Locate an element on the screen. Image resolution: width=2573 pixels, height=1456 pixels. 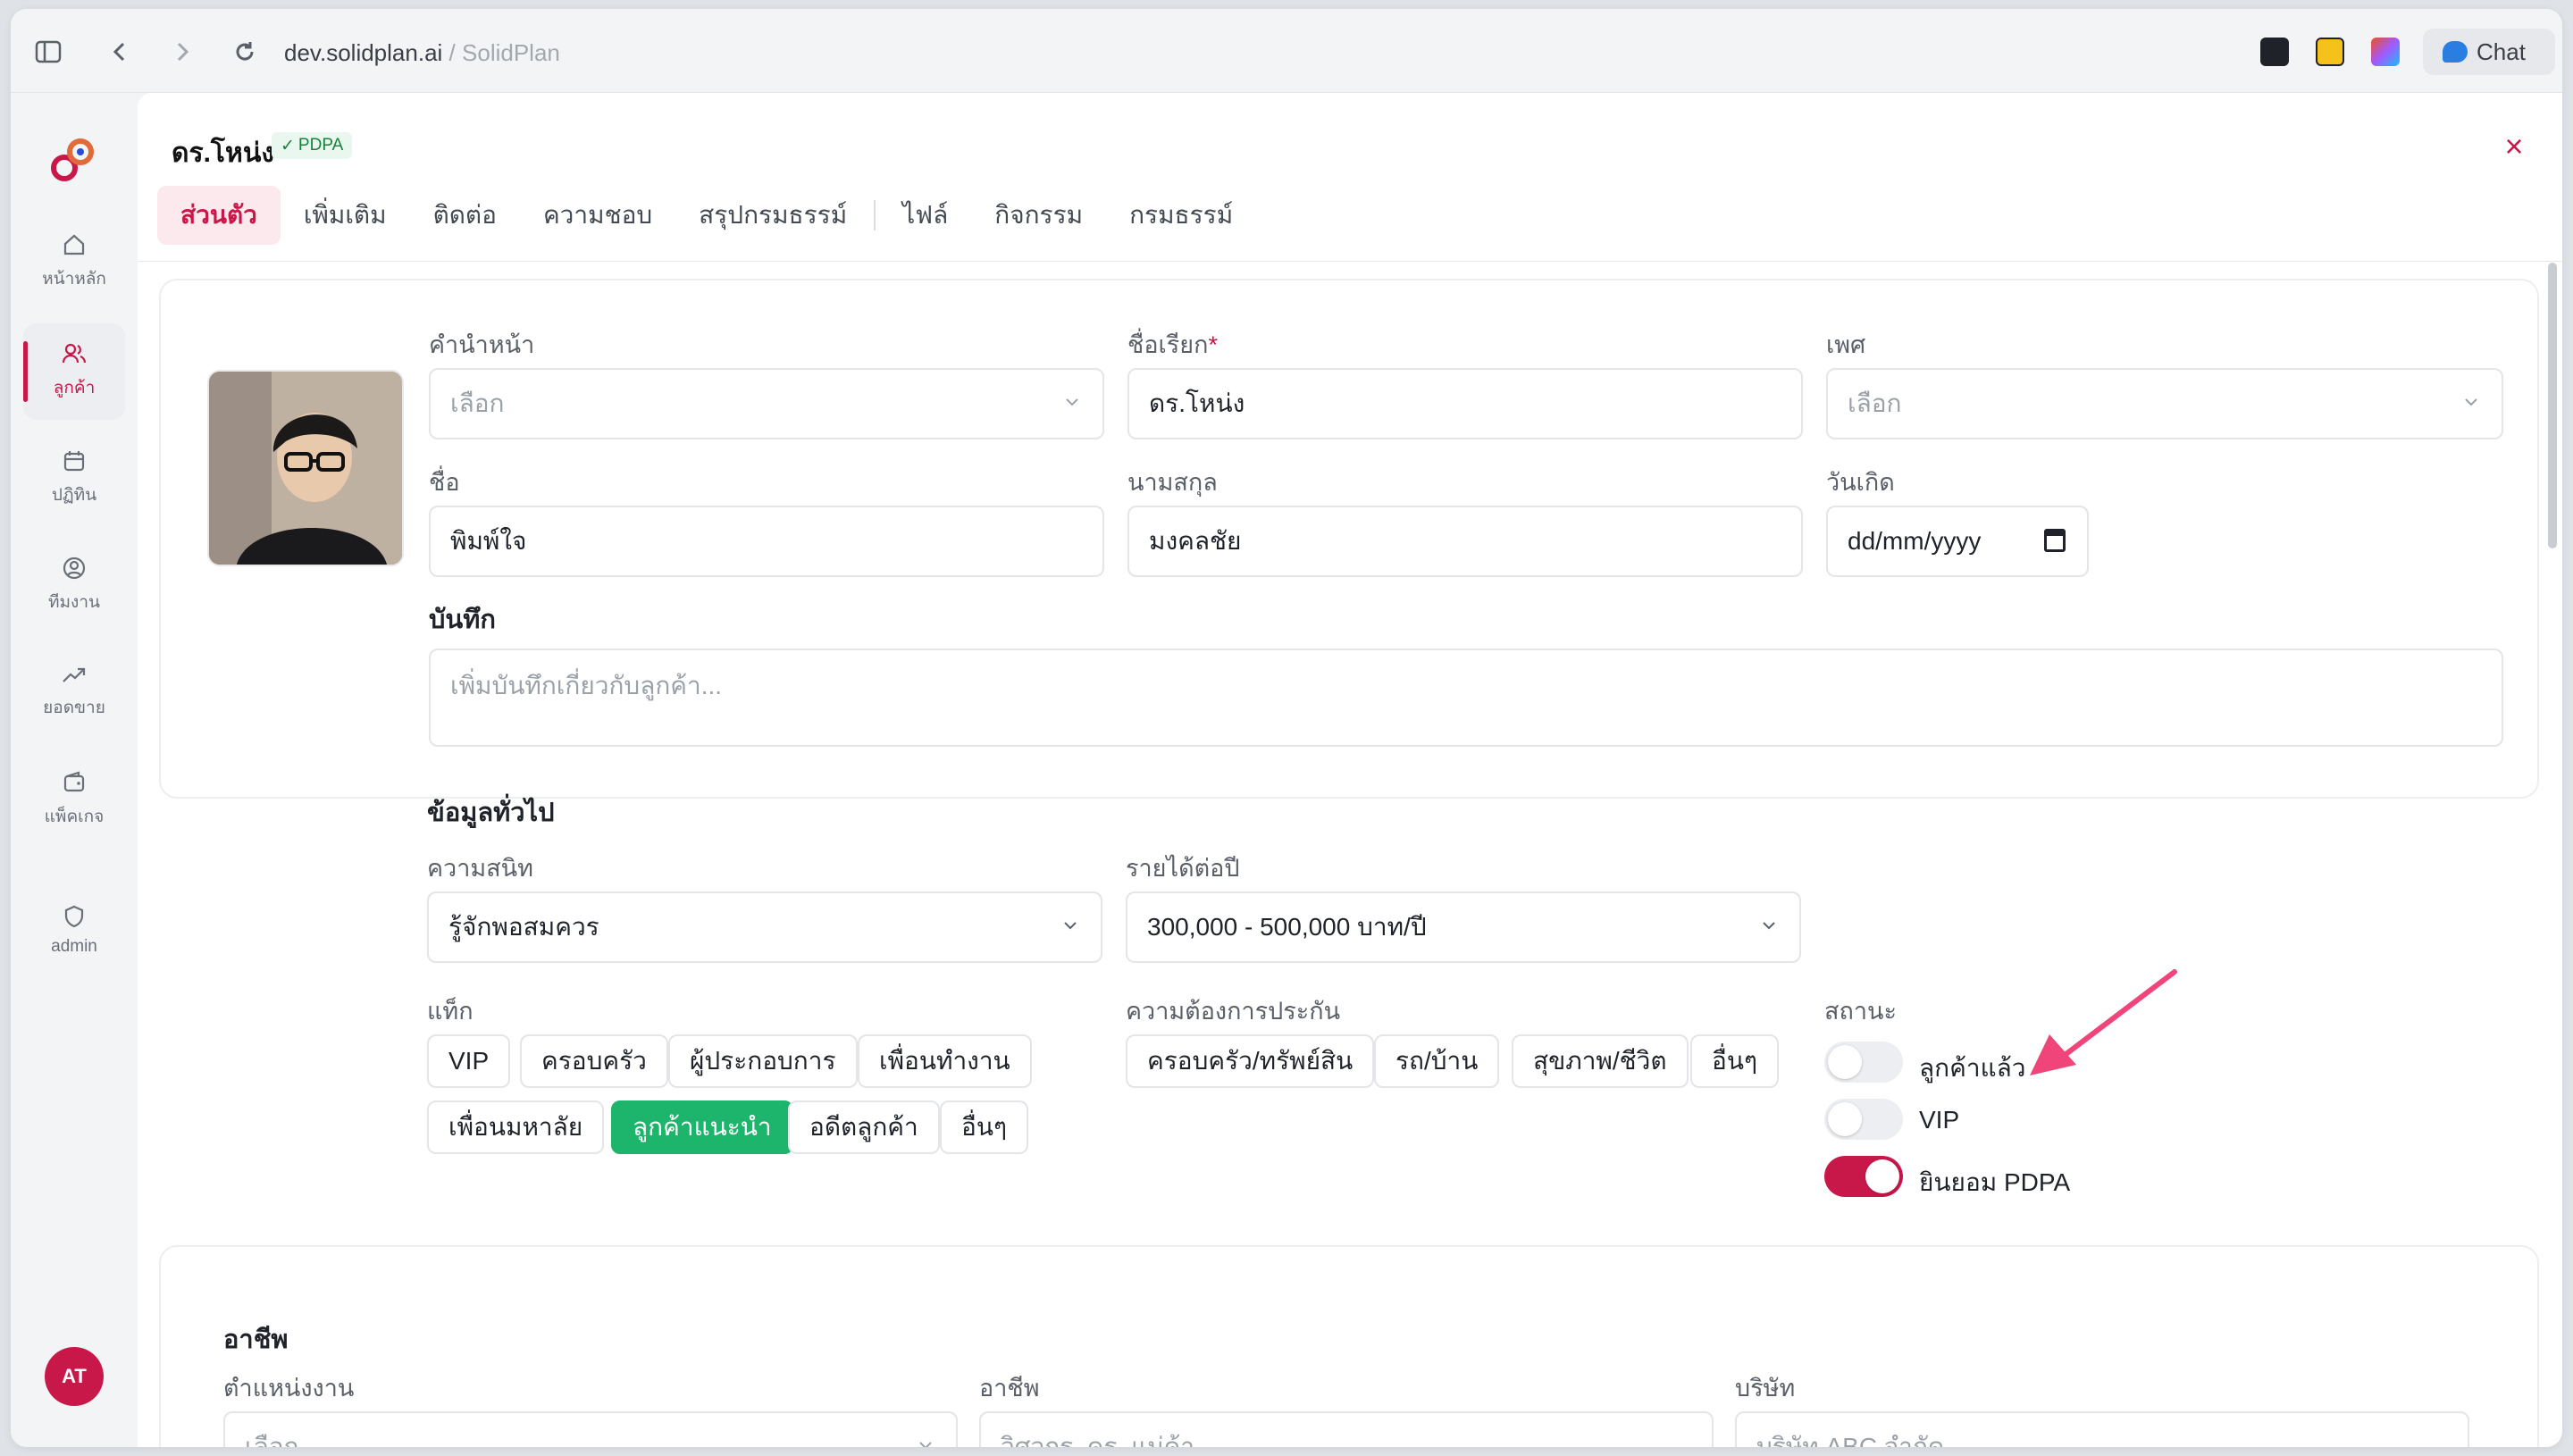
prefix-select: เลือก is located at coordinates (766, 403).